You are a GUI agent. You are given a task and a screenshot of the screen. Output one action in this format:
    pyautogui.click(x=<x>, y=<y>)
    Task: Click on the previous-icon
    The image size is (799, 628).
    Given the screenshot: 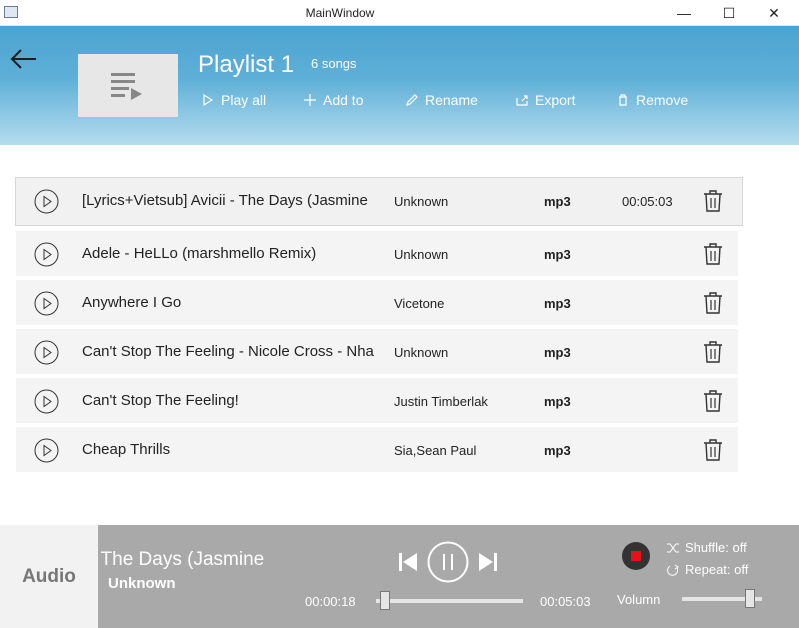 What is the action you would take?
    pyautogui.click(x=408, y=562)
    